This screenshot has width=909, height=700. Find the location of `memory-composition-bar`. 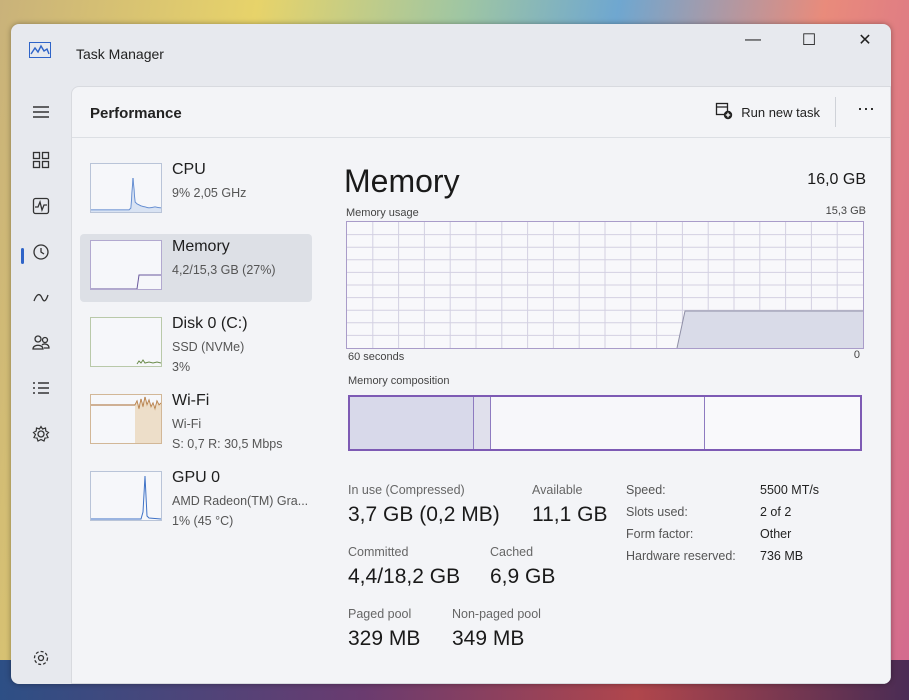

memory-composition-bar is located at coordinates (605, 423).